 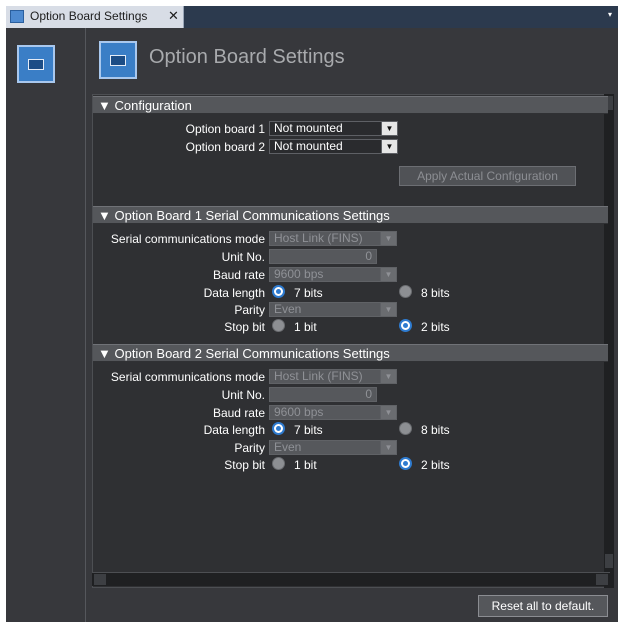 I want to click on sidebar-divider, so click(x=85, y=325).